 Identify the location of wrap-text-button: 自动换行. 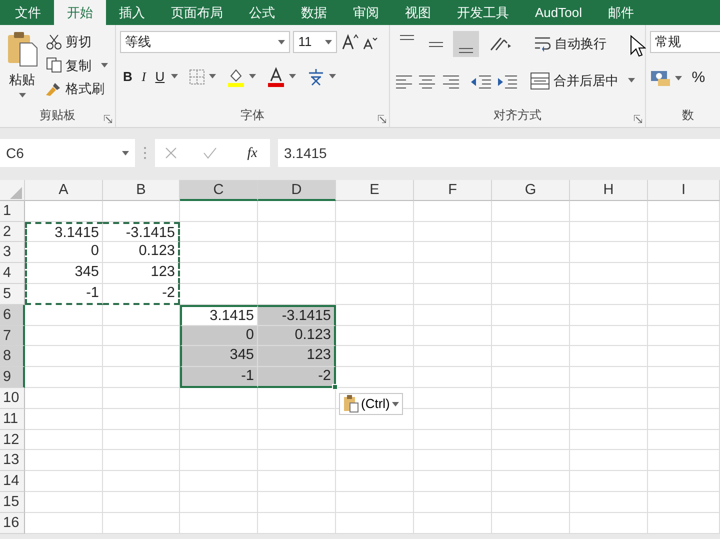
(570, 44).